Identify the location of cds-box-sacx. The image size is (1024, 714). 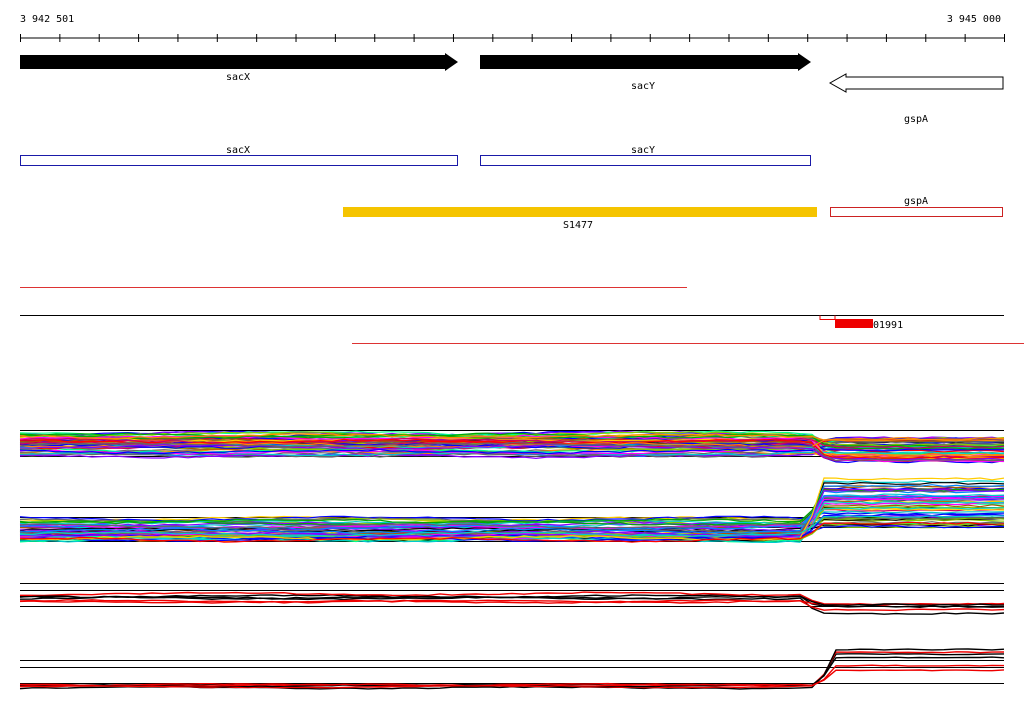
(239, 160).